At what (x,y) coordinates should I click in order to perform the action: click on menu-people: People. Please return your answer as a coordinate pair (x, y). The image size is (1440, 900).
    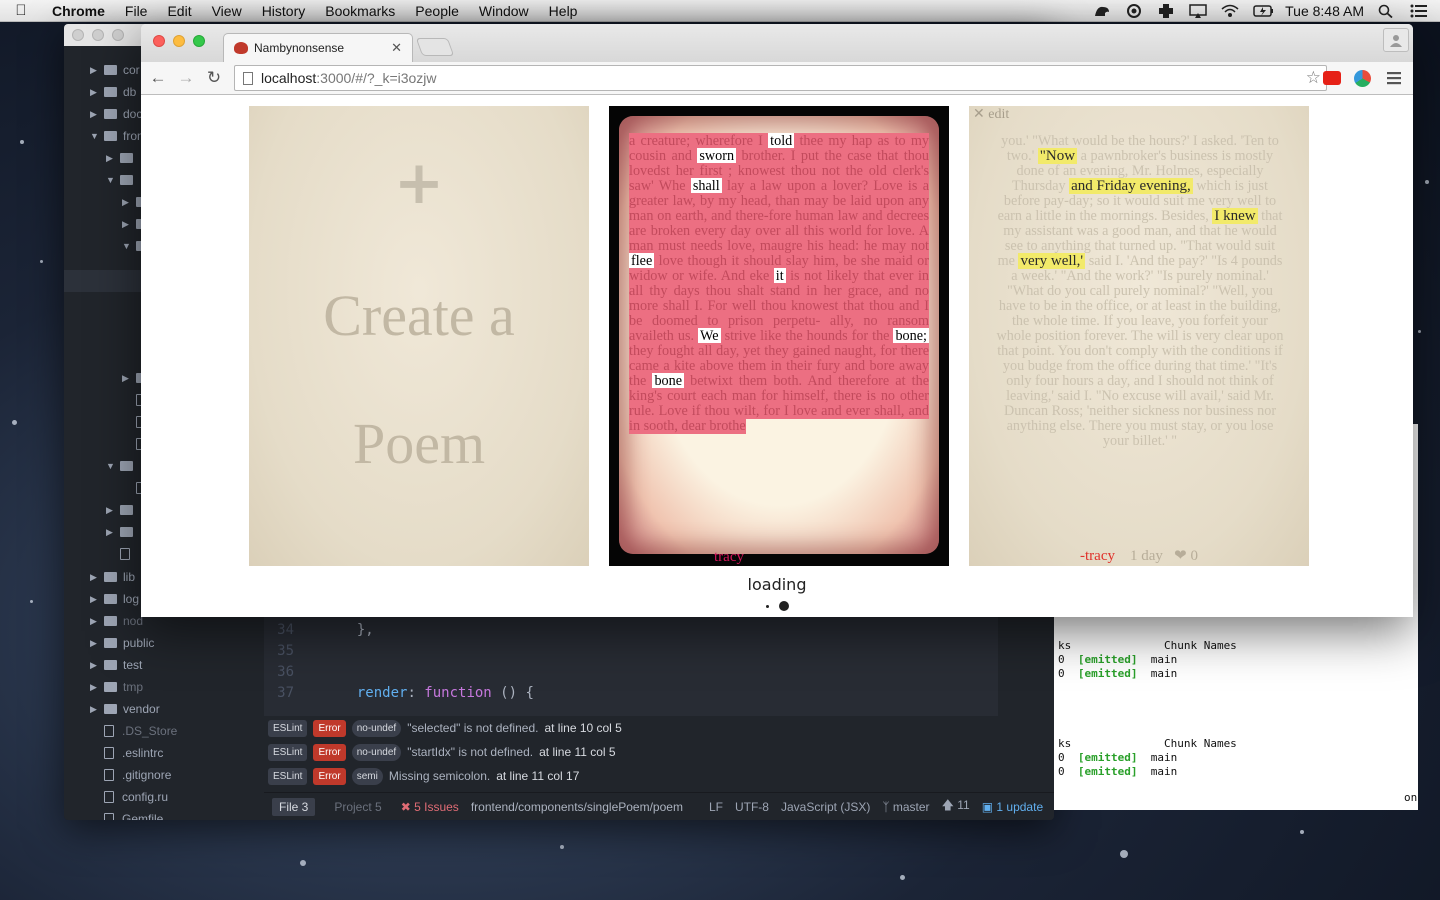
    Looking at the image, I should click on (437, 11).